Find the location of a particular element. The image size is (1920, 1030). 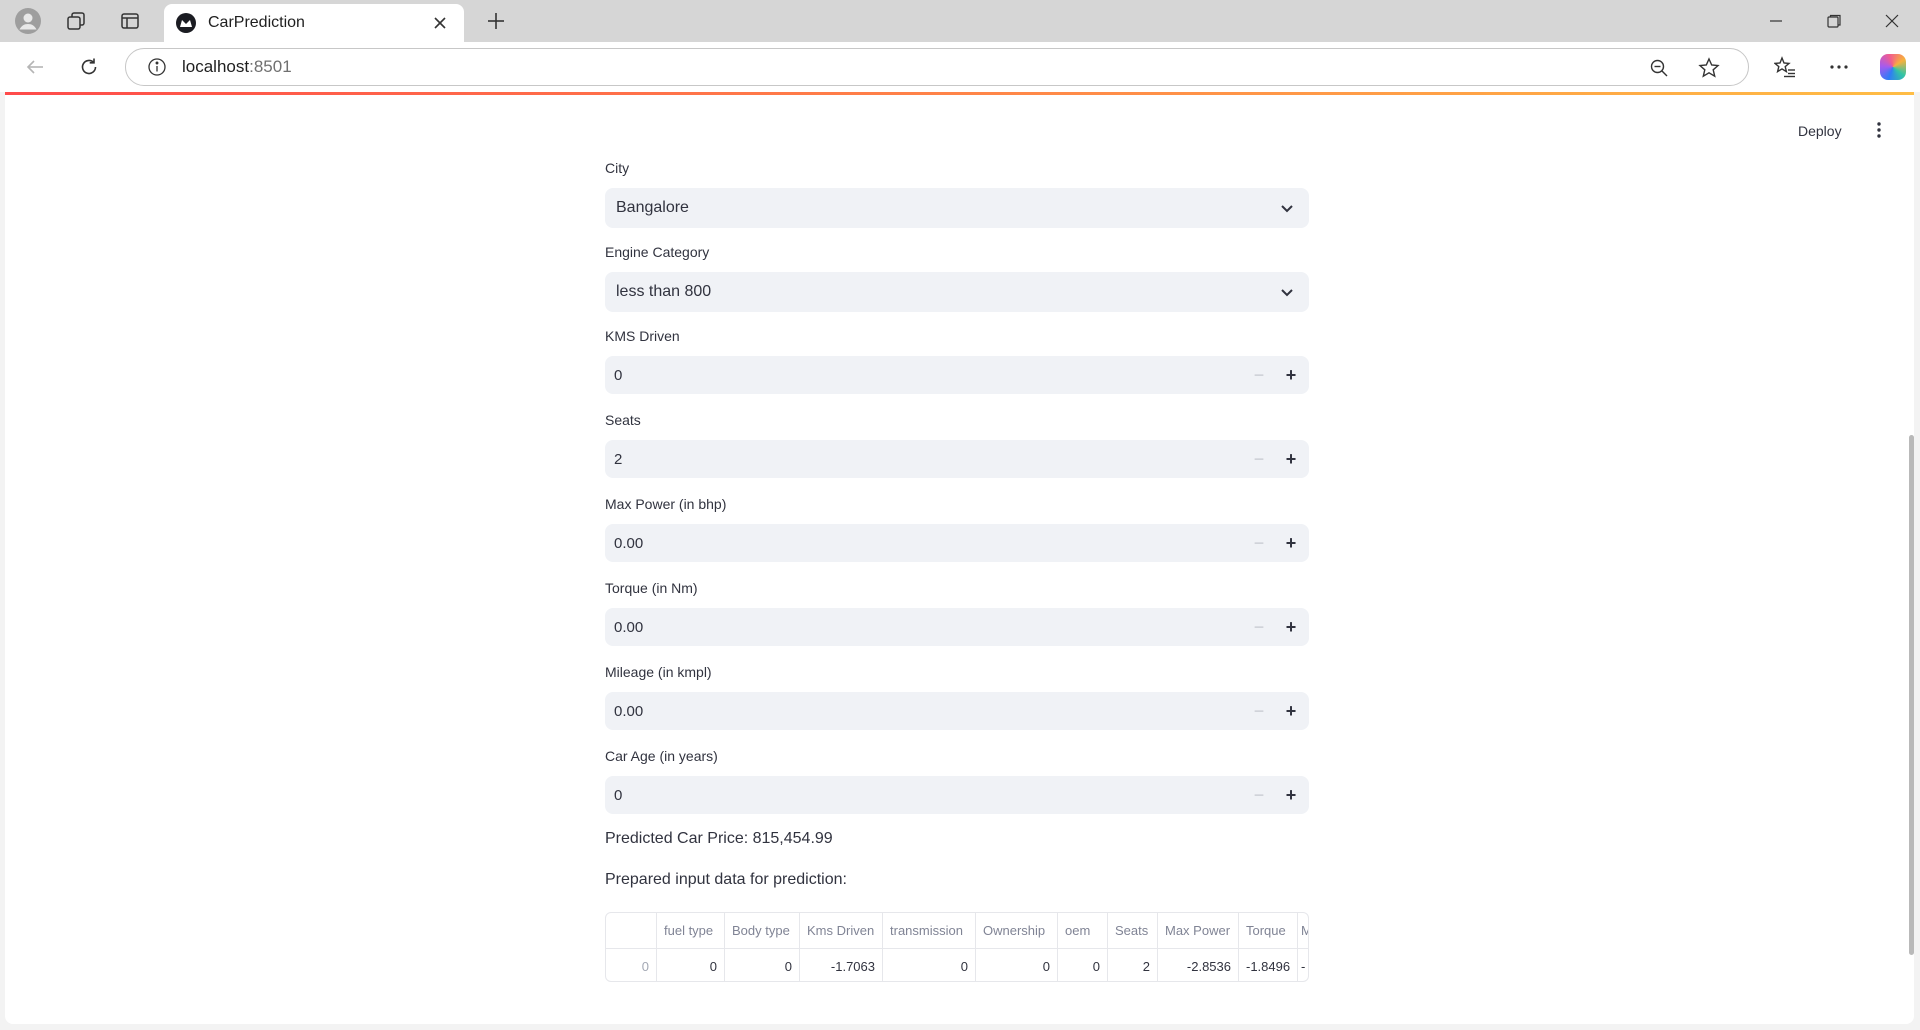

favorite-button is located at coordinates (1709, 68).